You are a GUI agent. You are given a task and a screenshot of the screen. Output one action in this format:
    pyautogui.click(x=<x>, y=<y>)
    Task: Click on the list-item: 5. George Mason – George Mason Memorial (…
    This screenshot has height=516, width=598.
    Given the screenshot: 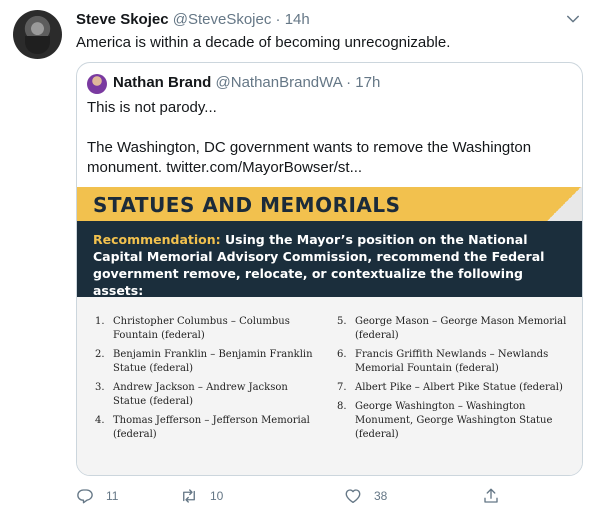 What is the action you would take?
    pyautogui.click(x=452, y=328)
    